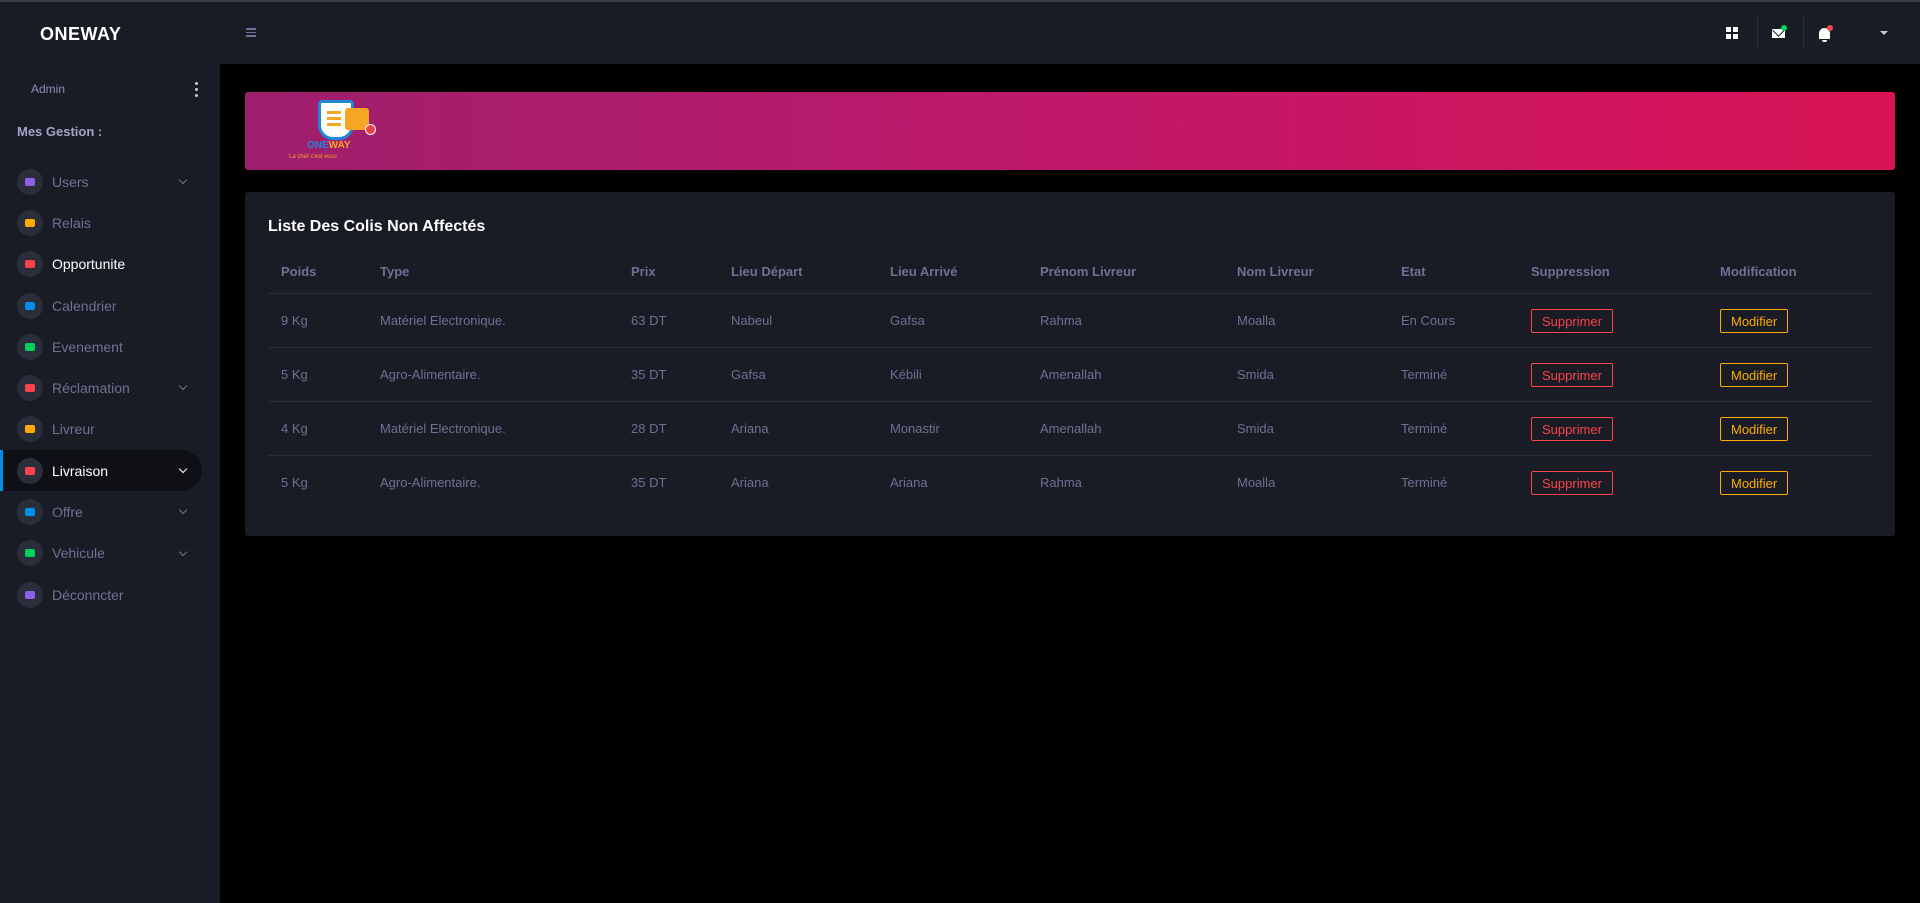 This screenshot has height=903, width=1920. I want to click on table-cell: 4 Kg, so click(317, 428).